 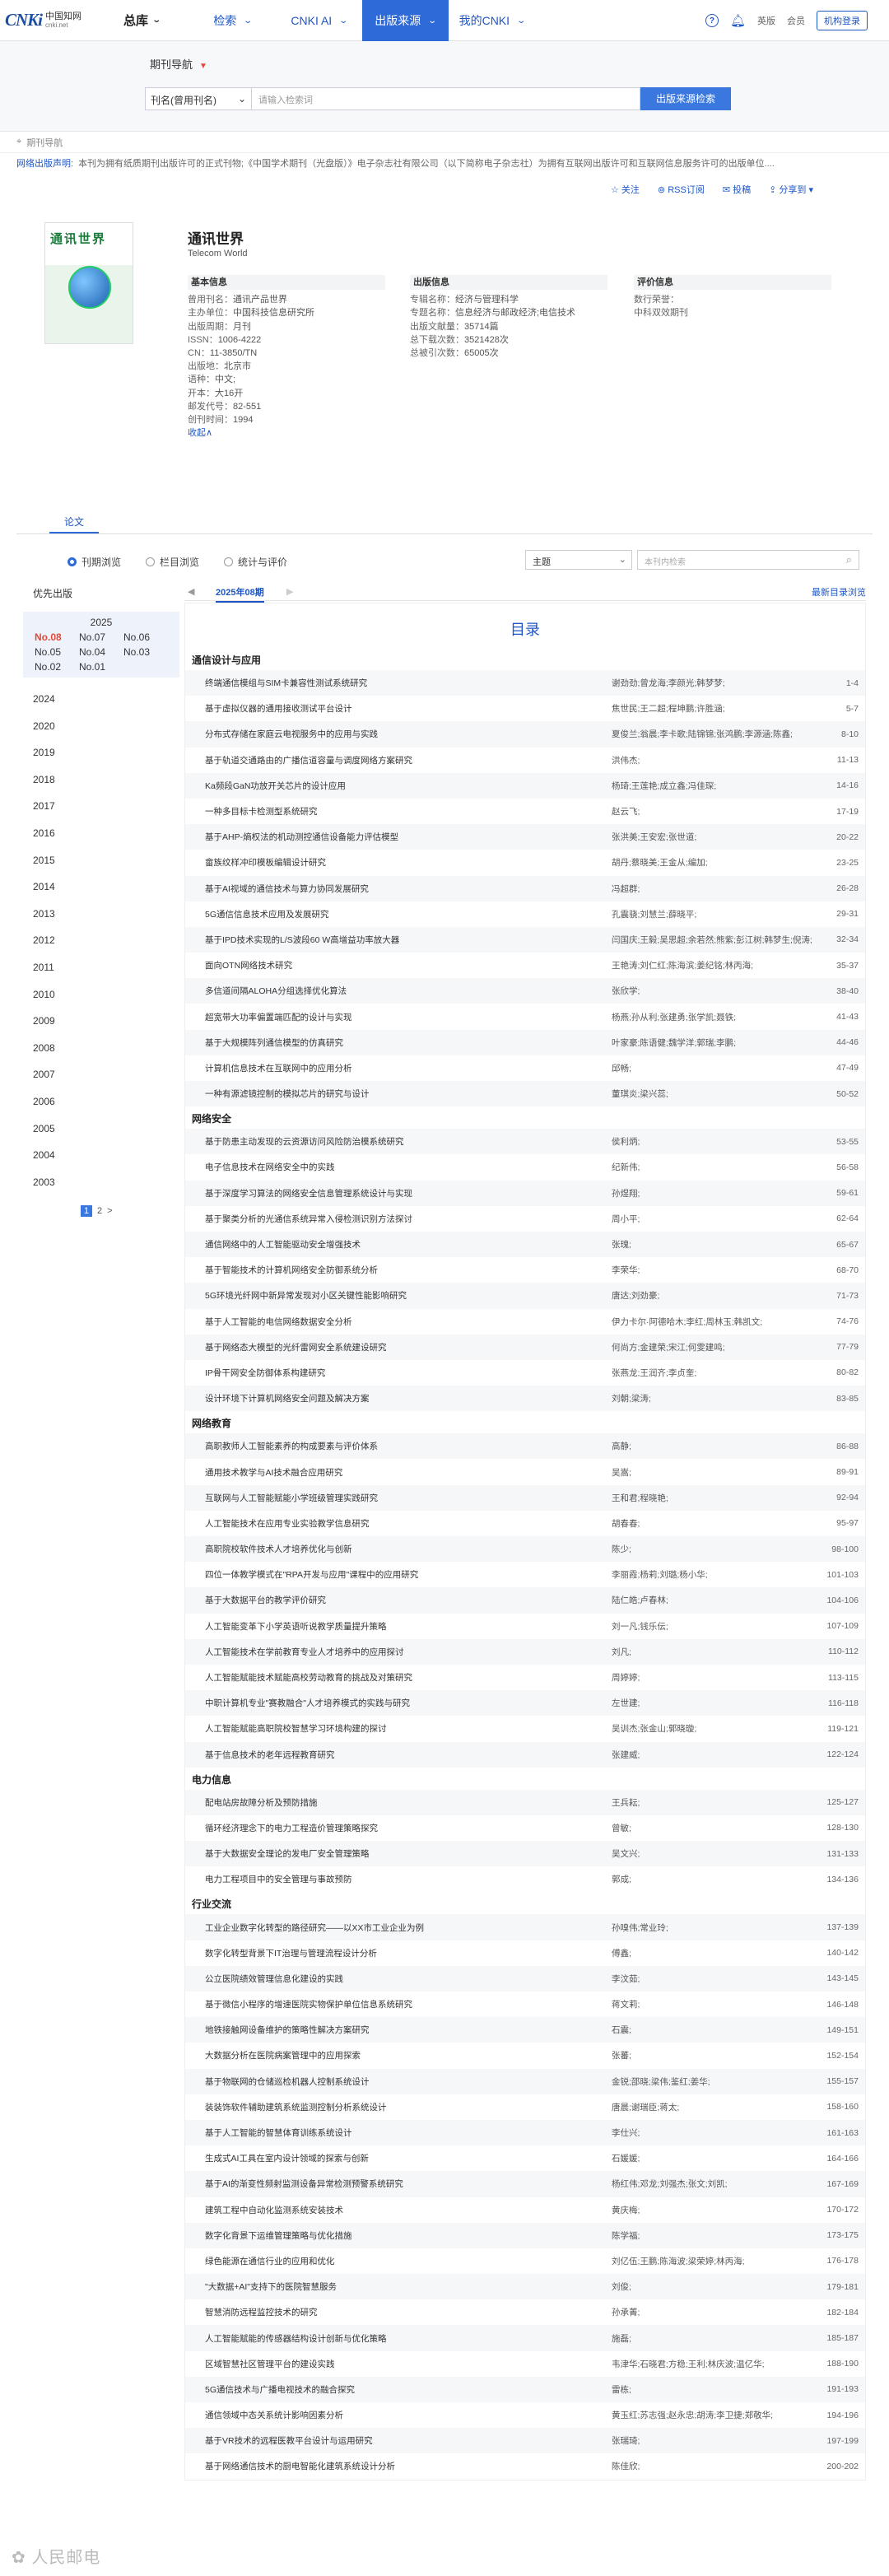 I want to click on table-row: 通用技术教学与AI技术融合应用研究 吴嵩; 89-91, so click(x=525, y=1472).